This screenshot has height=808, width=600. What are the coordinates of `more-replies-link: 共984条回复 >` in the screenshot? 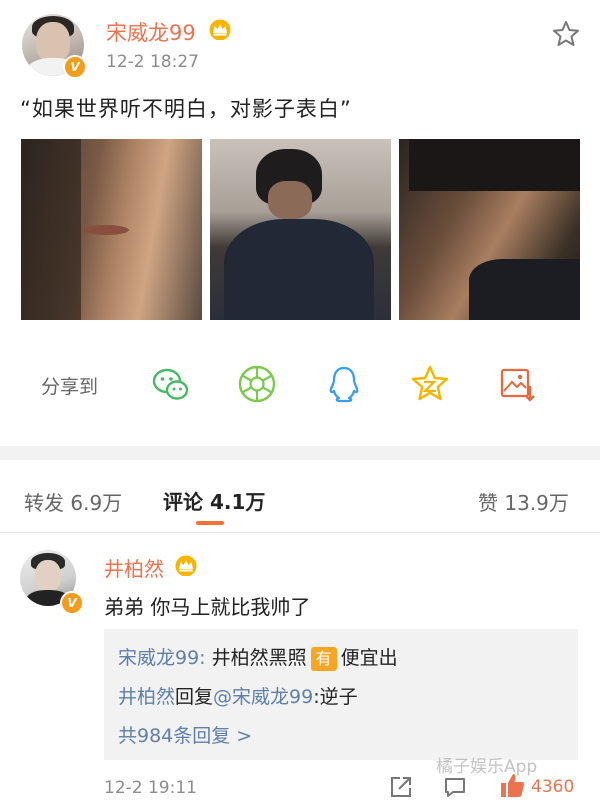 It's located at (185, 734).